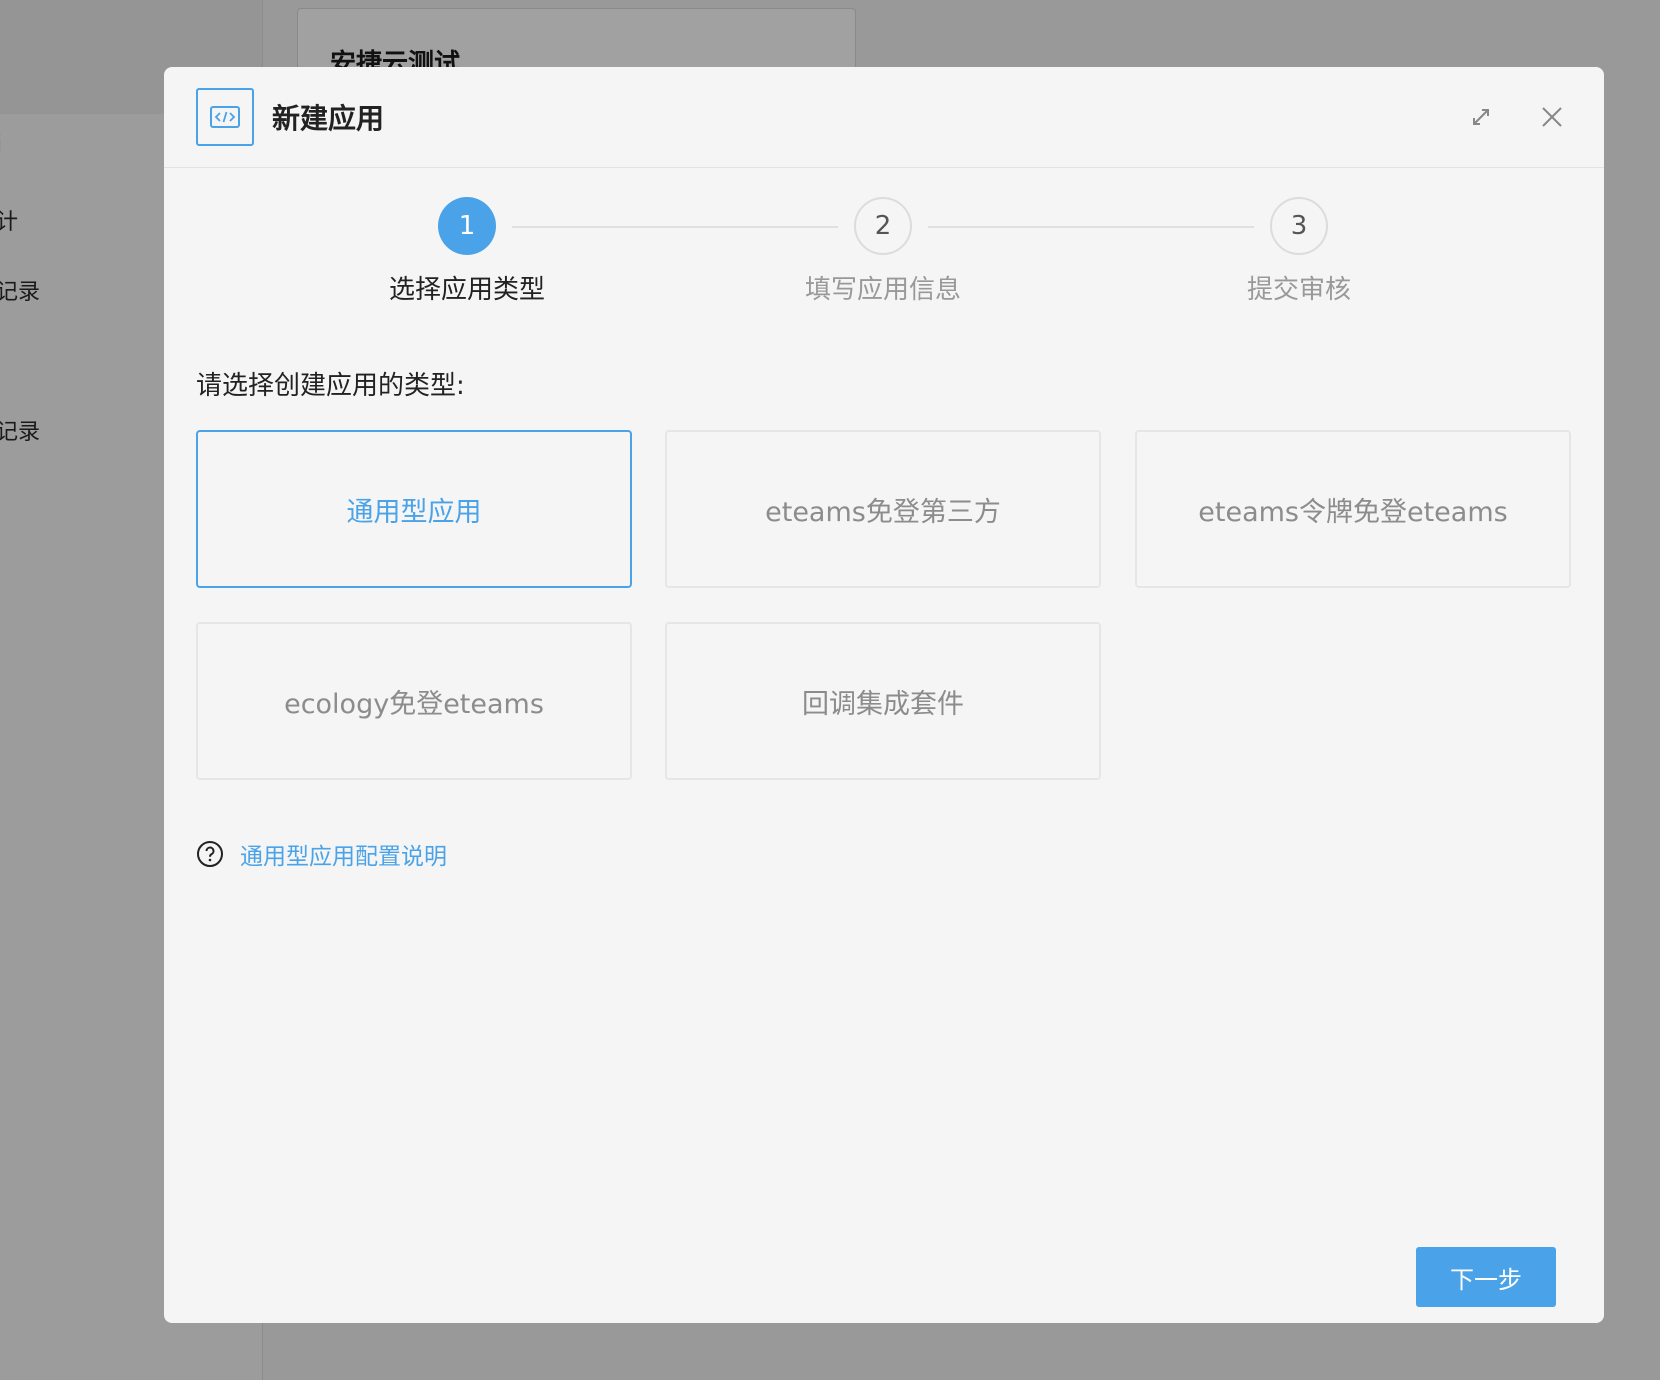  Describe the element at coordinates (884, 117) in the screenshot. I see `dialog-header: 新建应用` at that location.